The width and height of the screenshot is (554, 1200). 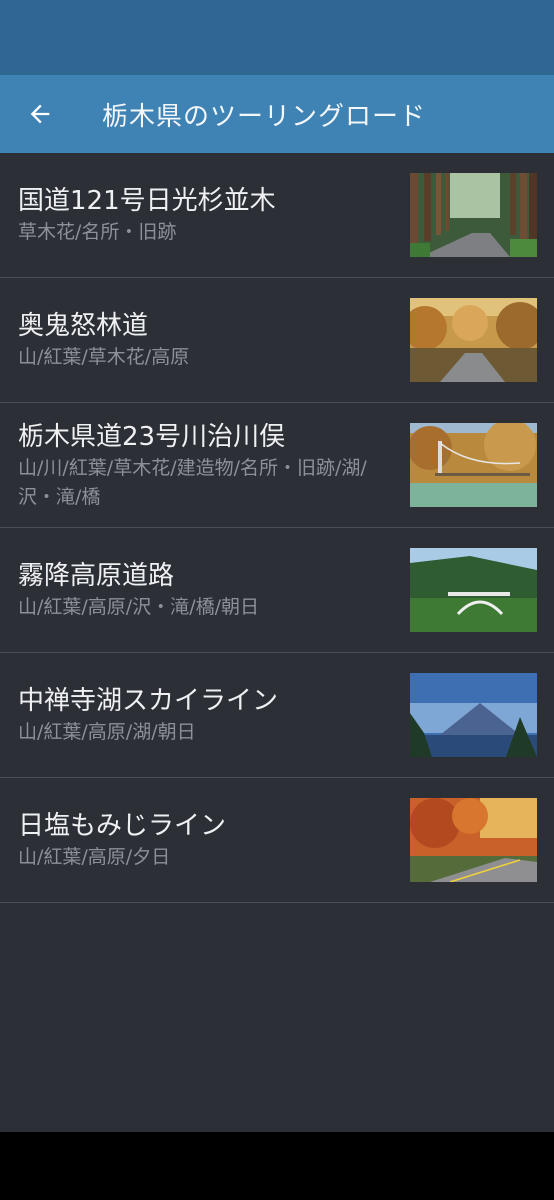 I want to click on road-title: 日塩もみじライン, so click(x=122, y=826).